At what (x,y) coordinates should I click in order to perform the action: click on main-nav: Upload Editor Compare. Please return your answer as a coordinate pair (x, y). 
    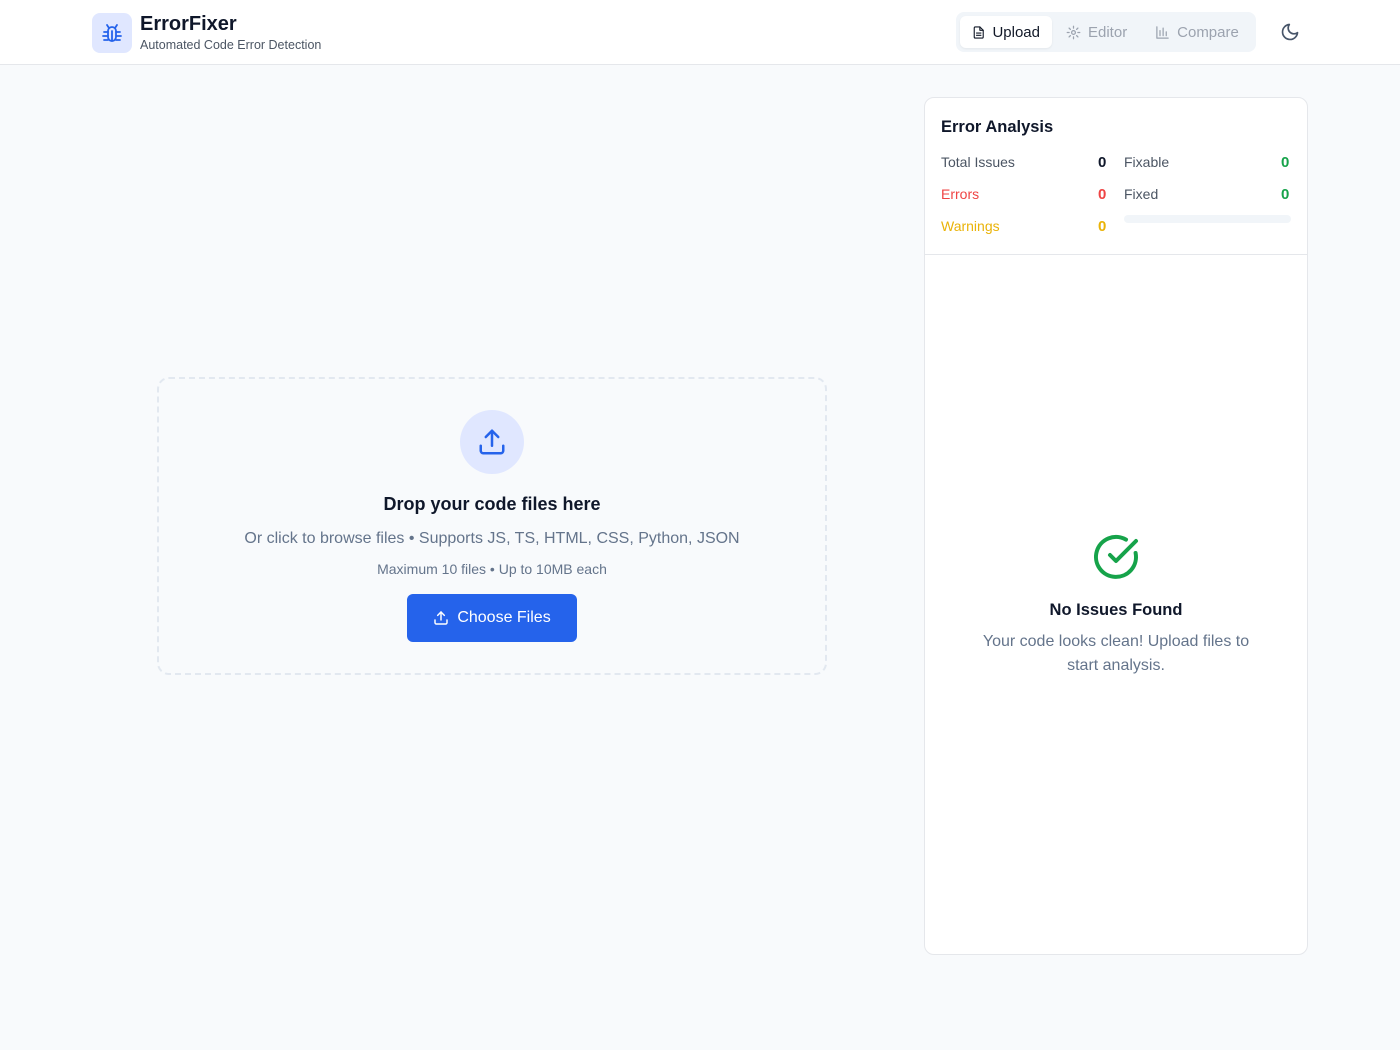
    Looking at the image, I should click on (1106, 32).